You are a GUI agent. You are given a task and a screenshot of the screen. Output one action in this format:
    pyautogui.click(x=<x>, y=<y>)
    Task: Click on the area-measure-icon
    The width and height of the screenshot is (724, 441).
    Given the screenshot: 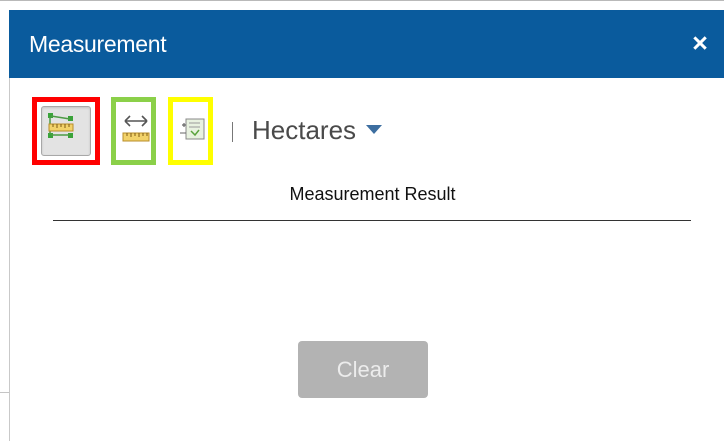 What is the action you would take?
    pyautogui.click(x=61, y=125)
    